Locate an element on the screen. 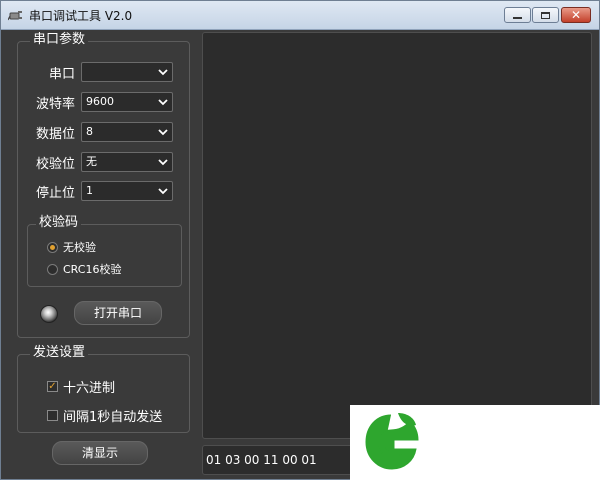 The width and height of the screenshot is (600, 480). window-title: 串口调试工具 V2.0 is located at coordinates (81, 16).